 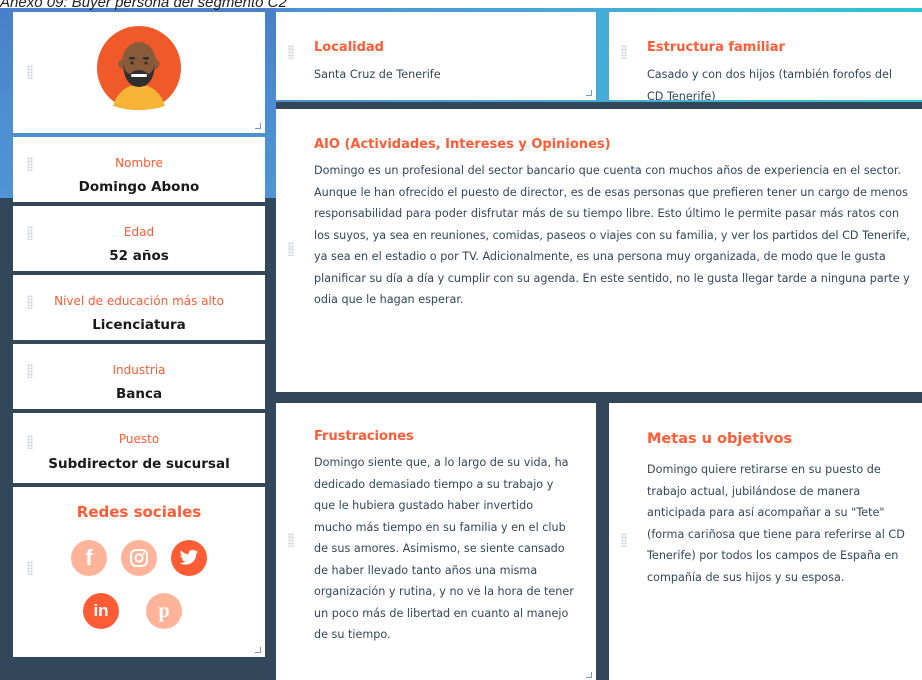 What do you see at coordinates (139, 163) in the screenshot?
I see `field-label: Nombre` at bounding box center [139, 163].